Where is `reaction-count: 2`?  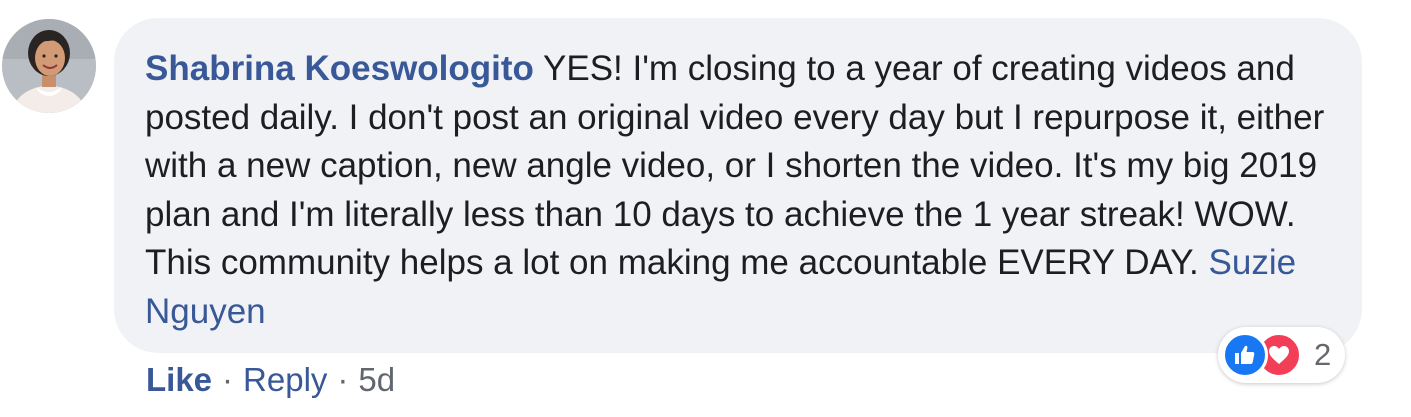 reaction-count: 2 is located at coordinates (1323, 354).